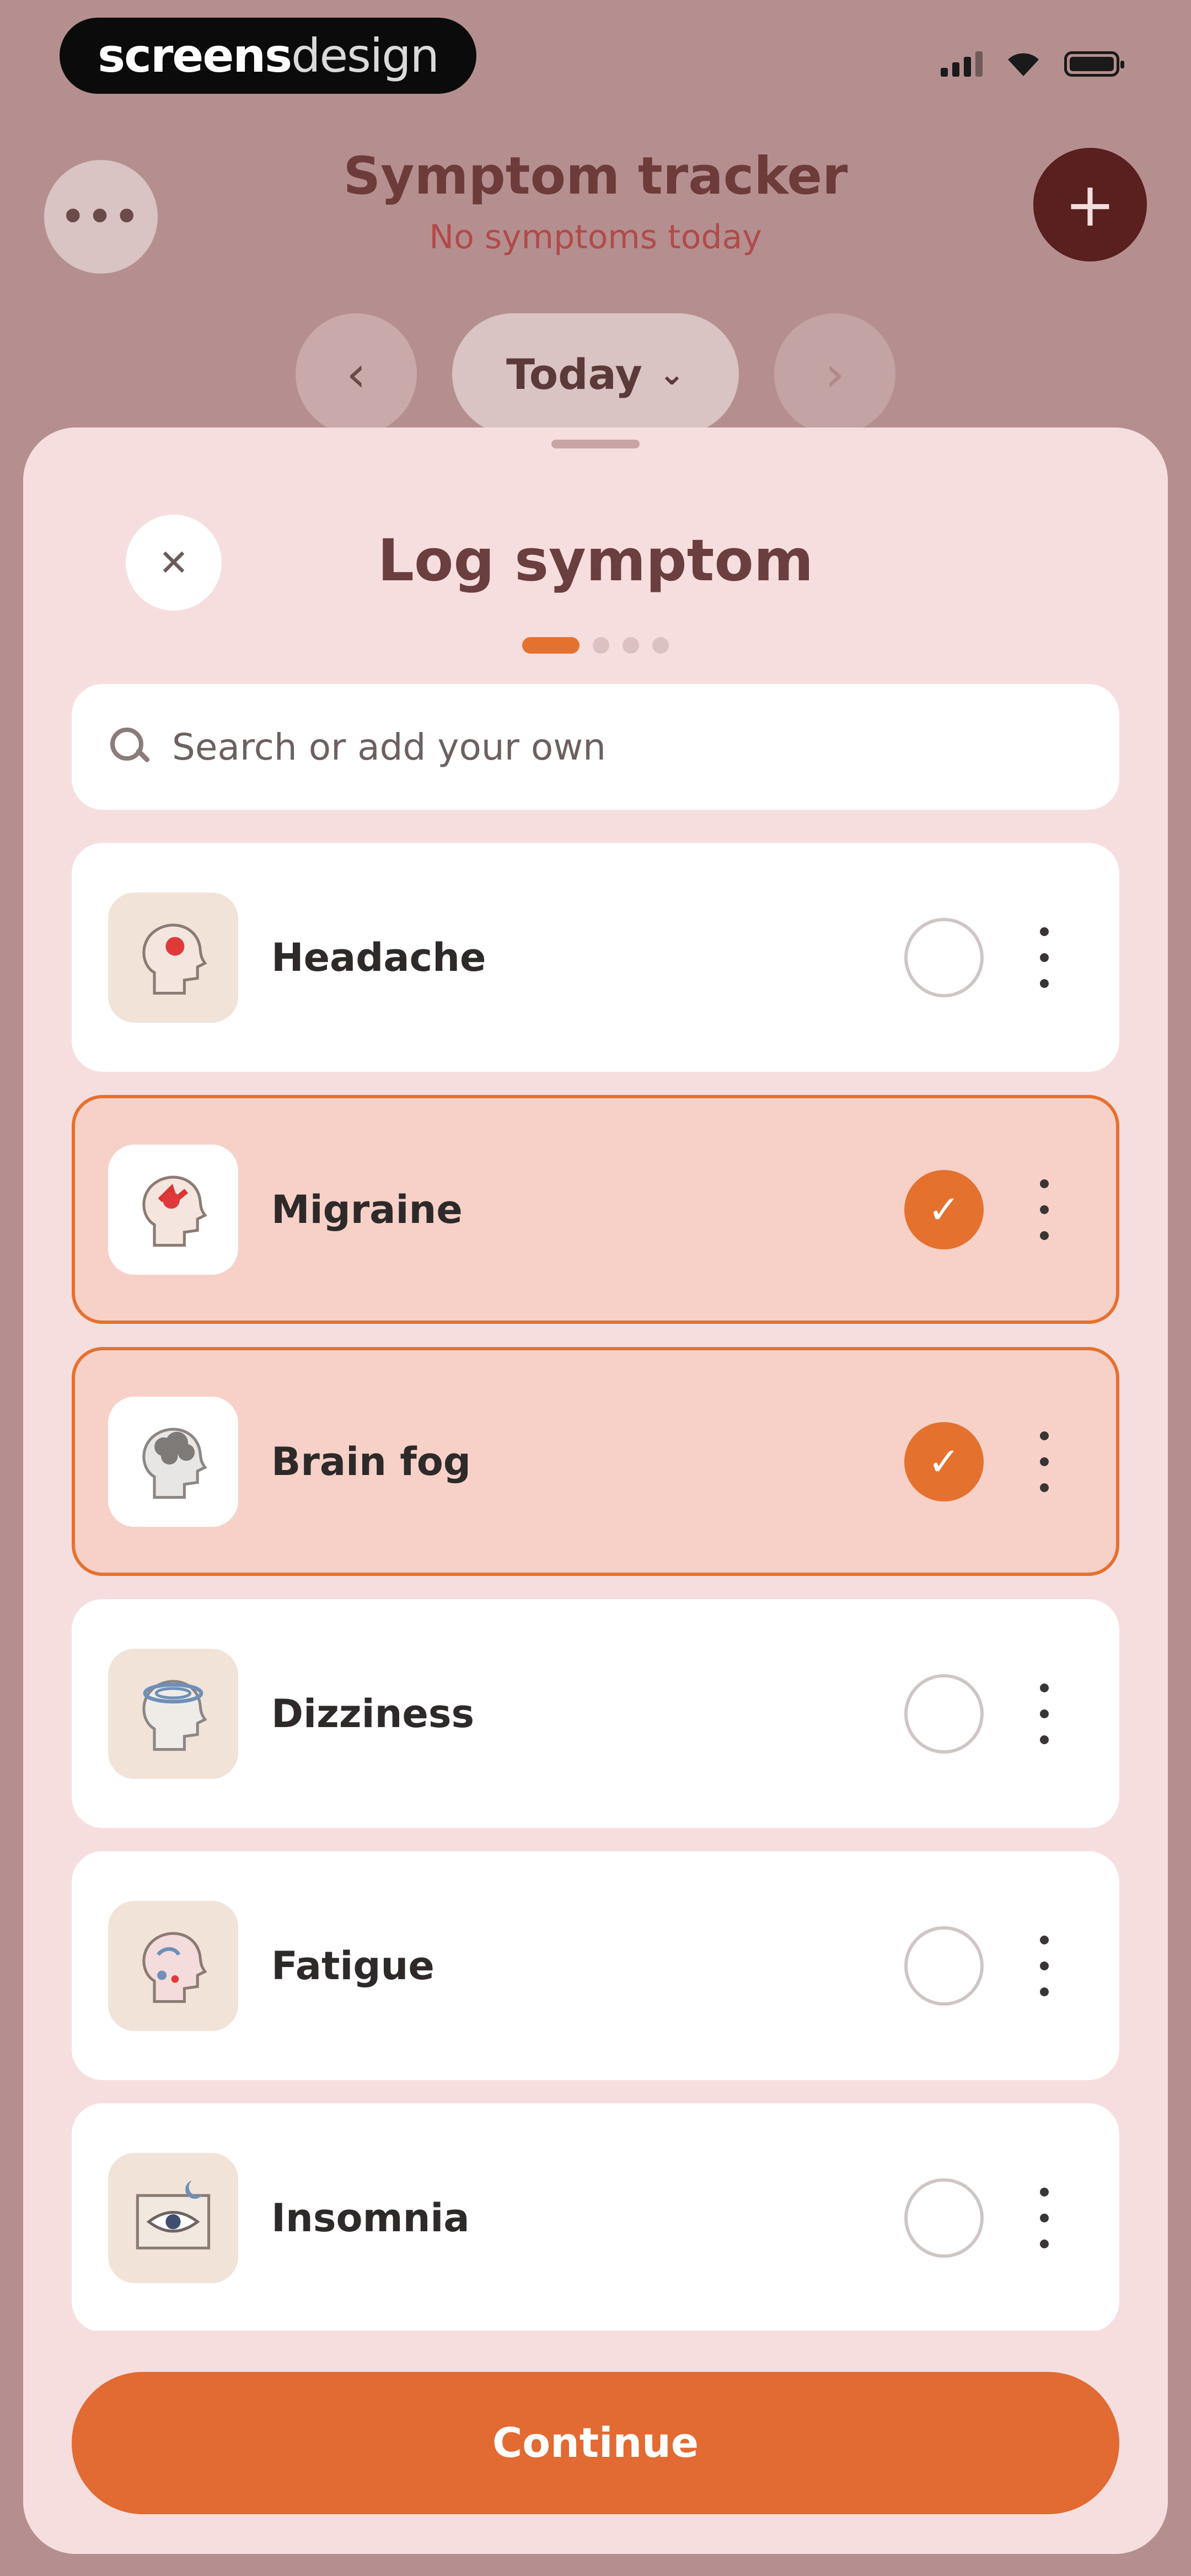 The image size is (1191, 2576). I want to click on sheet-footer: Continue, so click(595, 2442).